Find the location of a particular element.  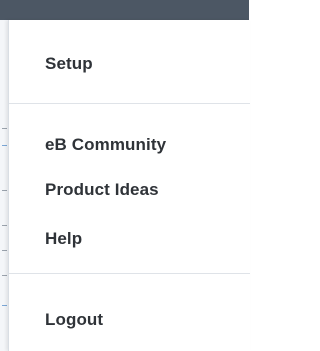

menu-item-product-ideas: Product Ideas is located at coordinates (102, 190).